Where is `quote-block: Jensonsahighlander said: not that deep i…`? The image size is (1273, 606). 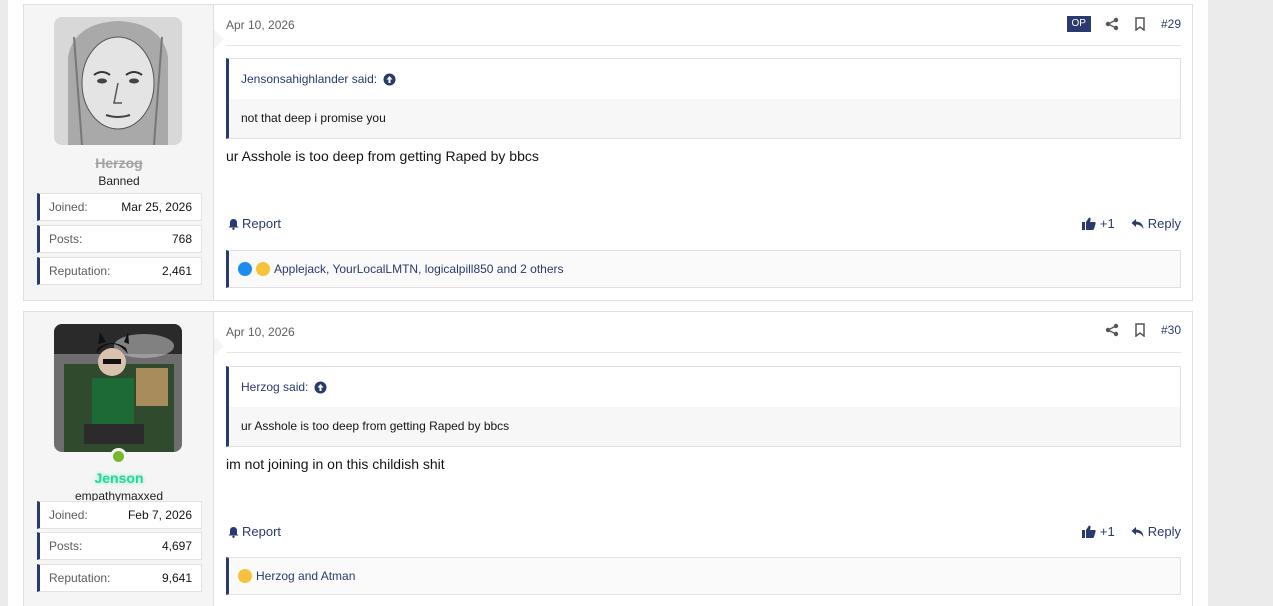 quote-block: Jensonsahighlander said: not that deep i… is located at coordinates (703, 98).